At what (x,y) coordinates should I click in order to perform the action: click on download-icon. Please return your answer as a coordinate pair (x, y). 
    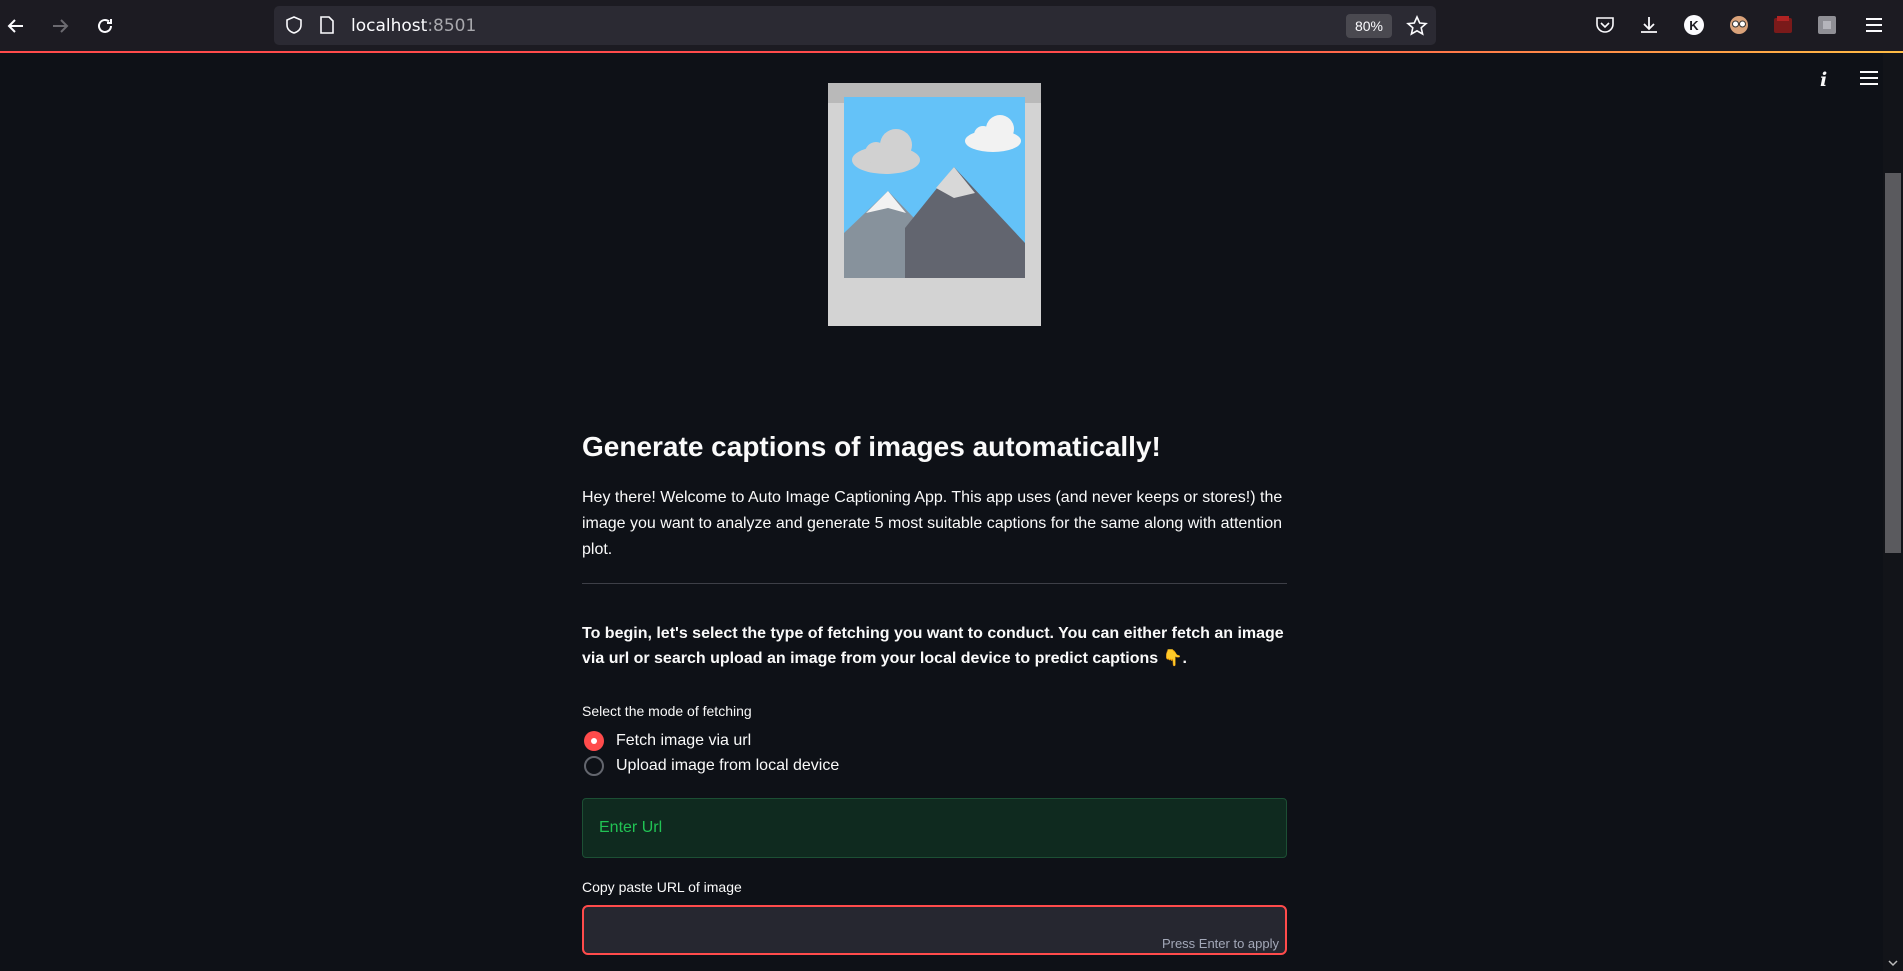
    Looking at the image, I should click on (1649, 25).